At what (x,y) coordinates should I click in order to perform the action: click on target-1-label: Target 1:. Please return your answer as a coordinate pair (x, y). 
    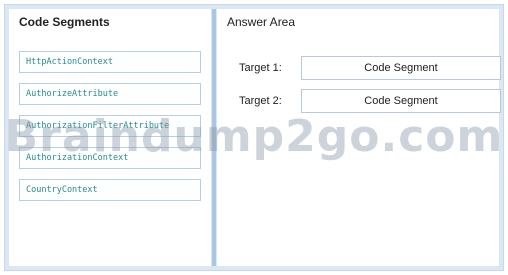
    Looking at the image, I should click on (260, 68).